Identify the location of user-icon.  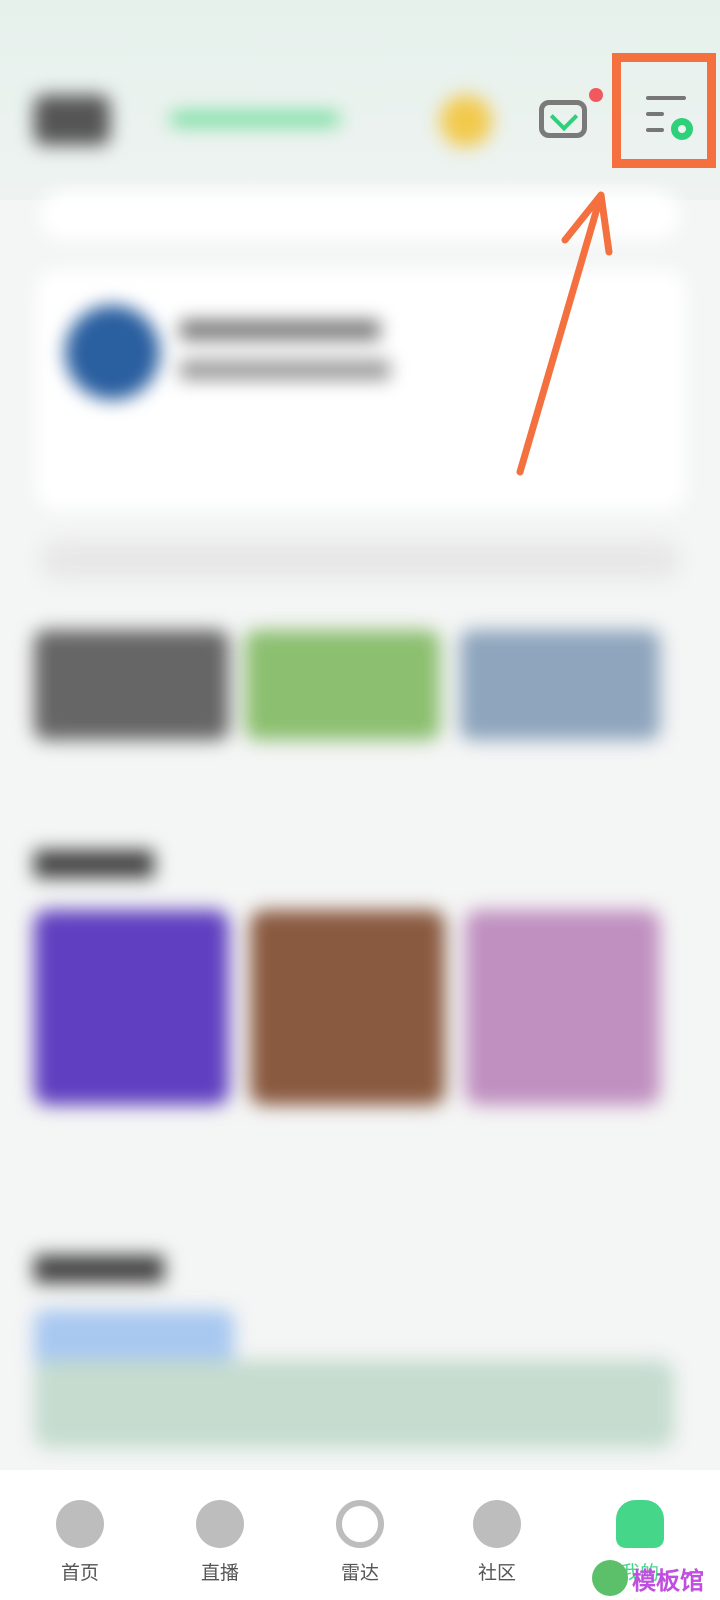
(640, 1524).